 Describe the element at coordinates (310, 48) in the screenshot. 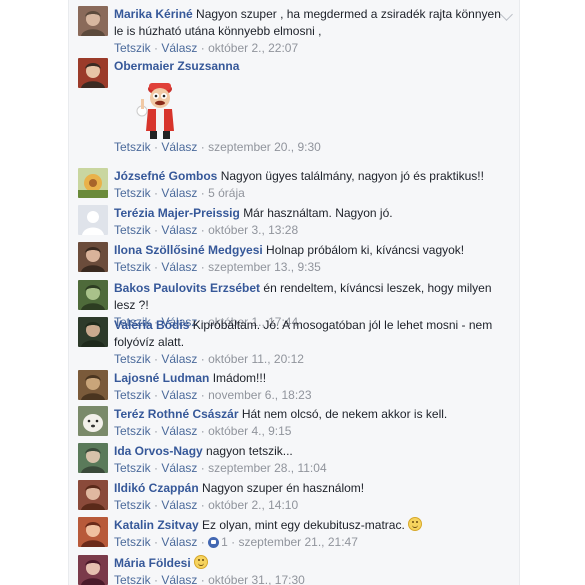

I see `comment-meta: Tetszik · Válasz · október 2., 22:07` at that location.